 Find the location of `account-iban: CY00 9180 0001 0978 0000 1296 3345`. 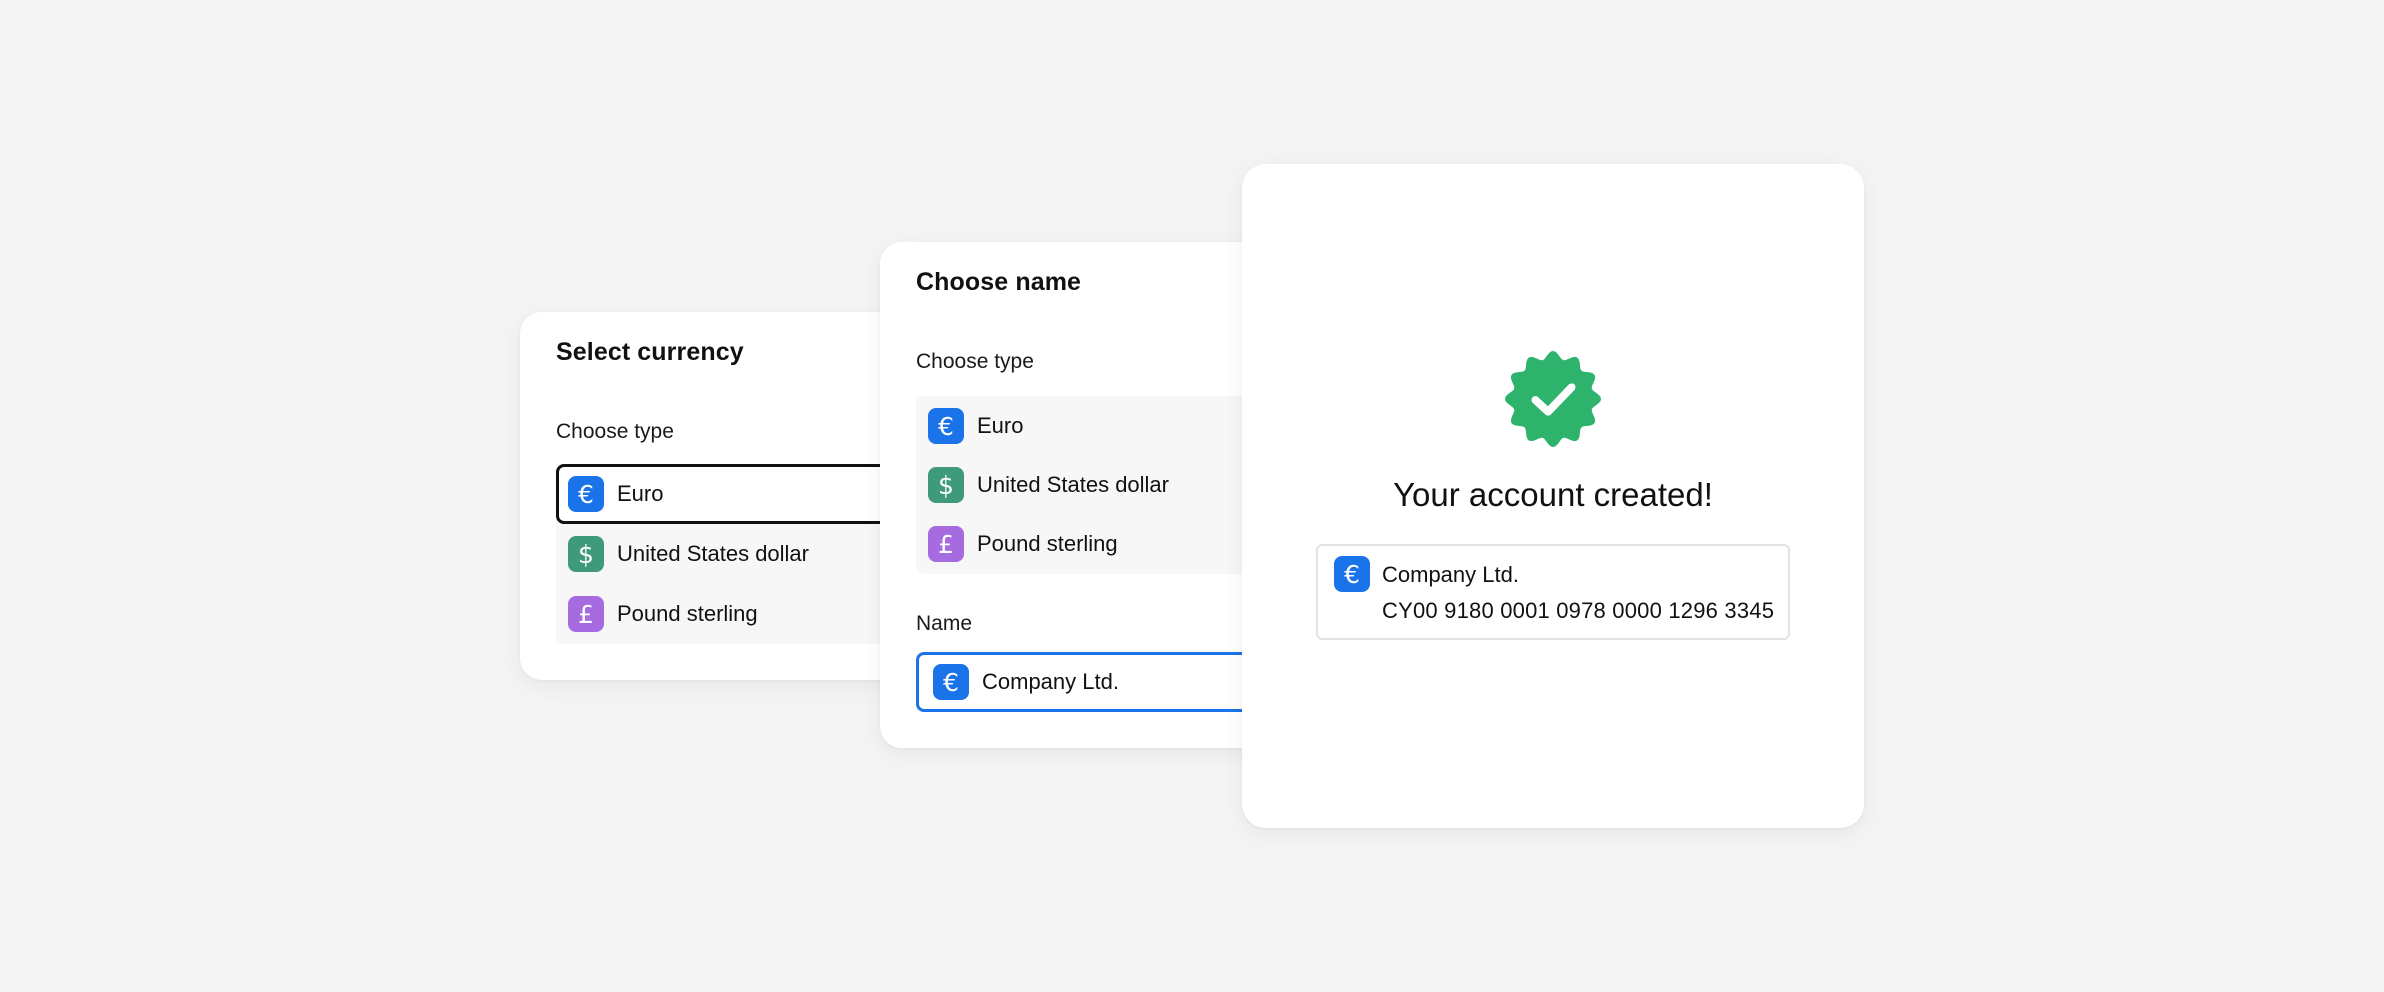

account-iban: CY00 9180 0001 0978 0000 1296 3345 is located at coordinates (1578, 610).